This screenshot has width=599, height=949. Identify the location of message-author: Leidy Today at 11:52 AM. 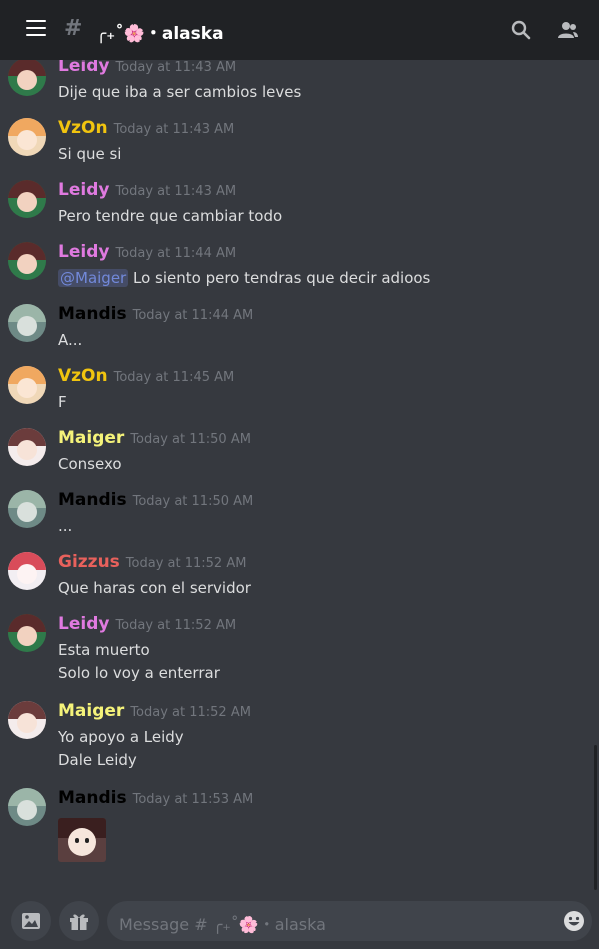
(147, 624).